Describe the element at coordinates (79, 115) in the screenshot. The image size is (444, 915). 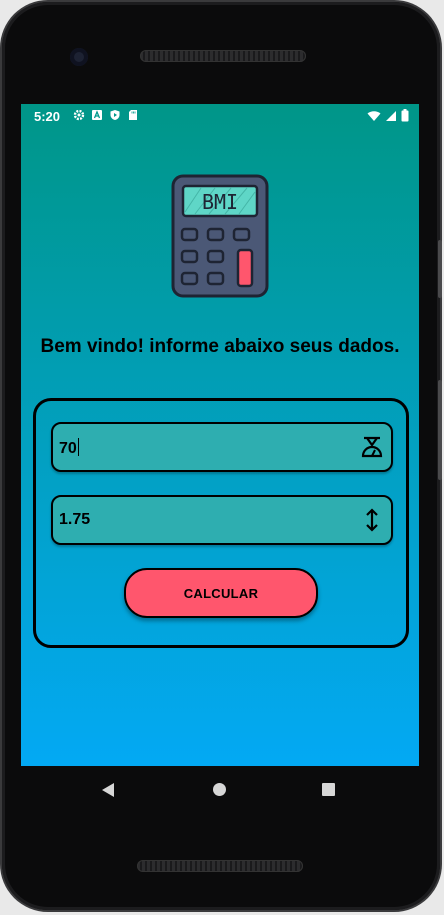
I see `gear-icon` at that location.